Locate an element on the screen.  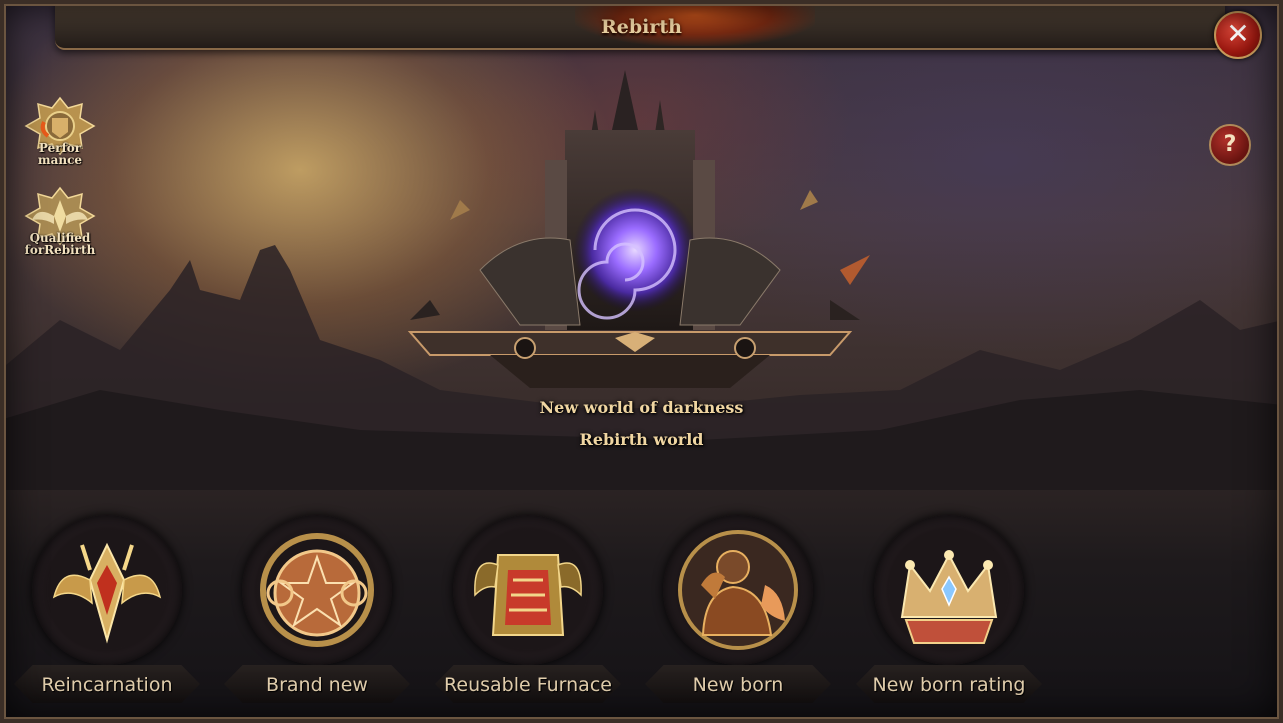
feature-label: Reusable Furnace is located at coordinates (528, 685).